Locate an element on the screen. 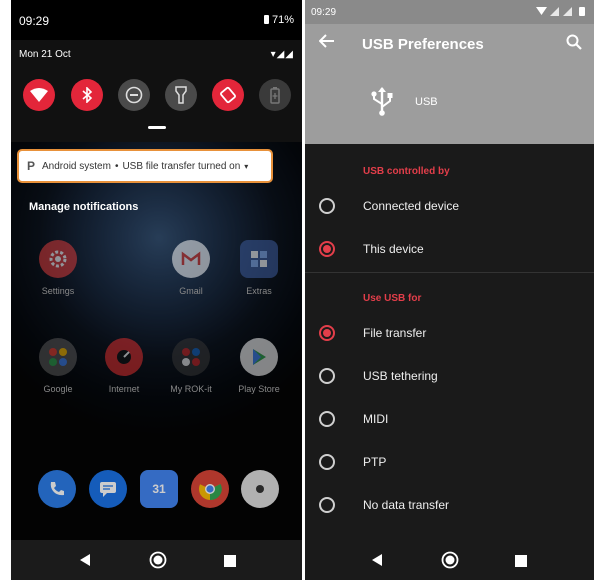 Image resolution: width=594 pixels, height=580 pixels. battery-saver-tile is located at coordinates (275, 95).